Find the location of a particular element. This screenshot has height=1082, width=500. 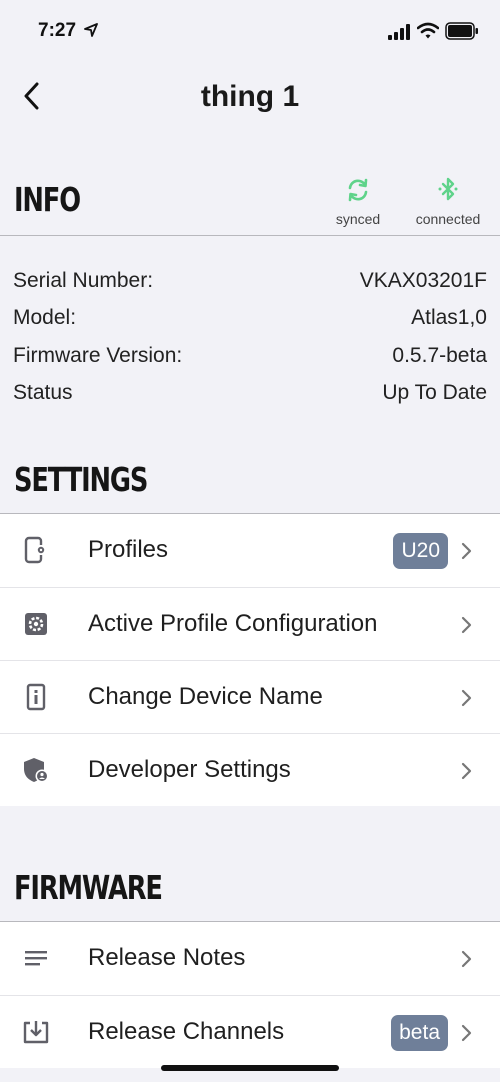

connection-status: connected is located at coordinates (448, 201).